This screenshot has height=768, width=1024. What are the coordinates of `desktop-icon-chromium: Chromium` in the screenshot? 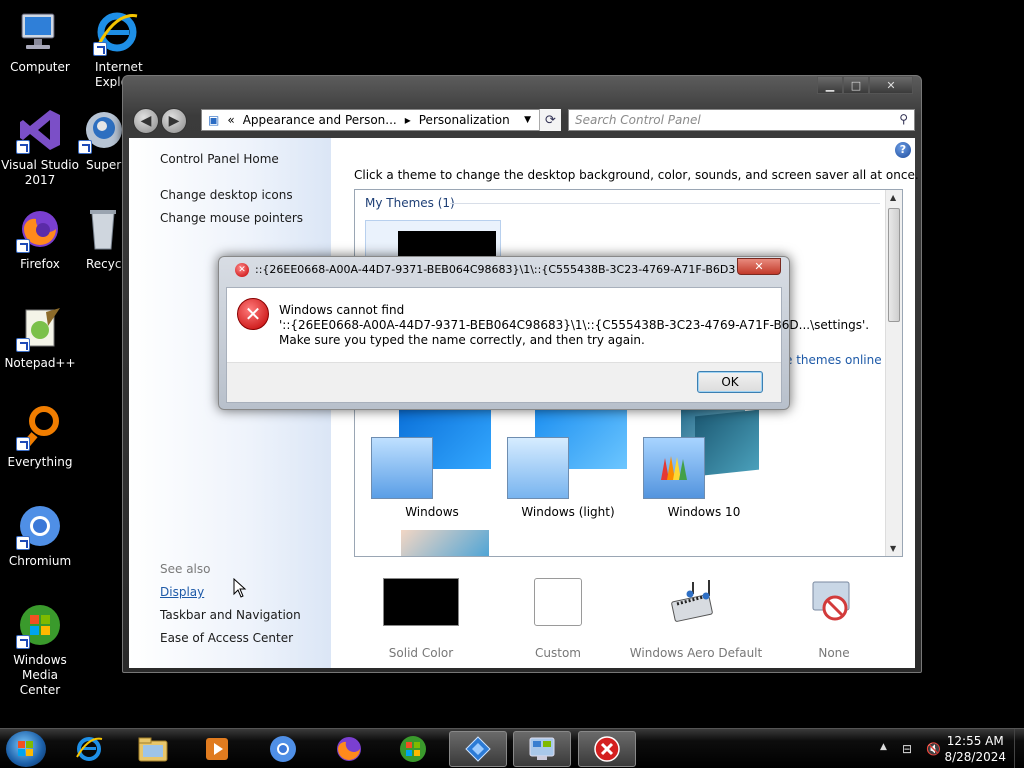 It's located at (40, 535).